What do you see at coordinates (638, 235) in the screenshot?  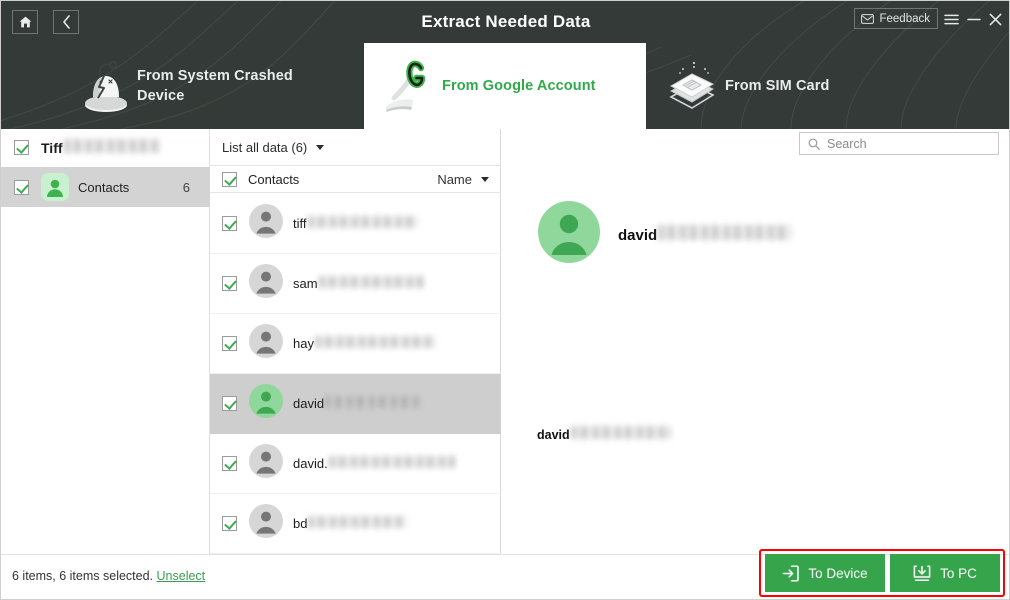 I see `detail-name-visible: david` at bounding box center [638, 235].